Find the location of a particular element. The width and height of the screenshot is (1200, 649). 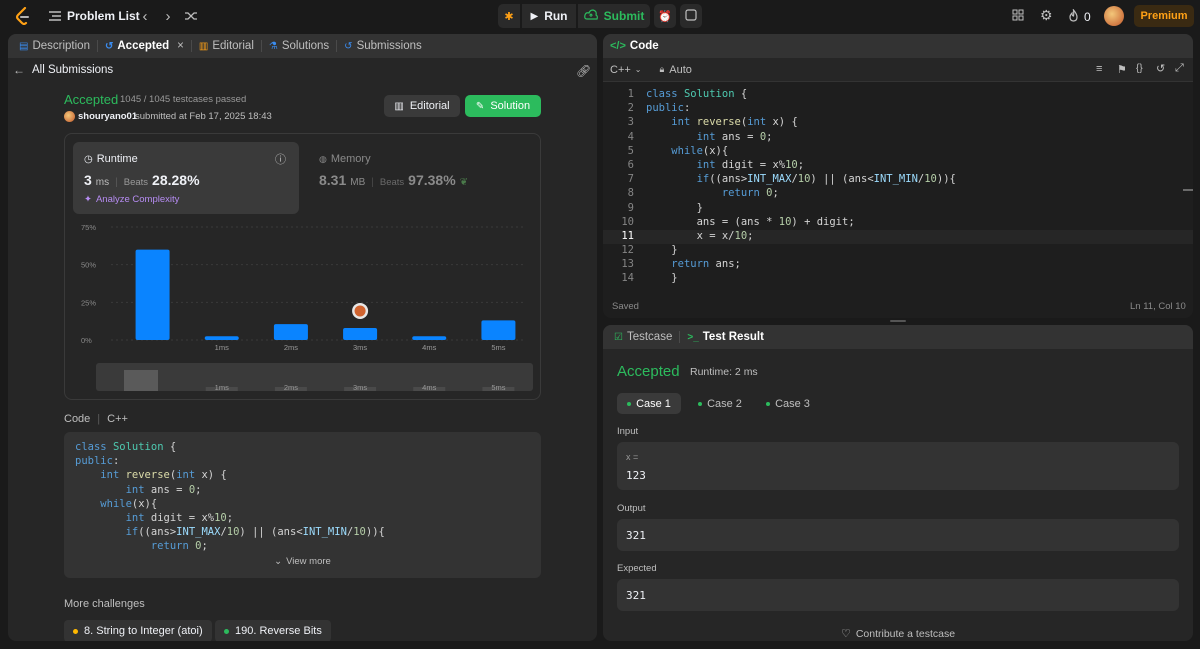

beats-label: Beats is located at coordinates (136, 182).